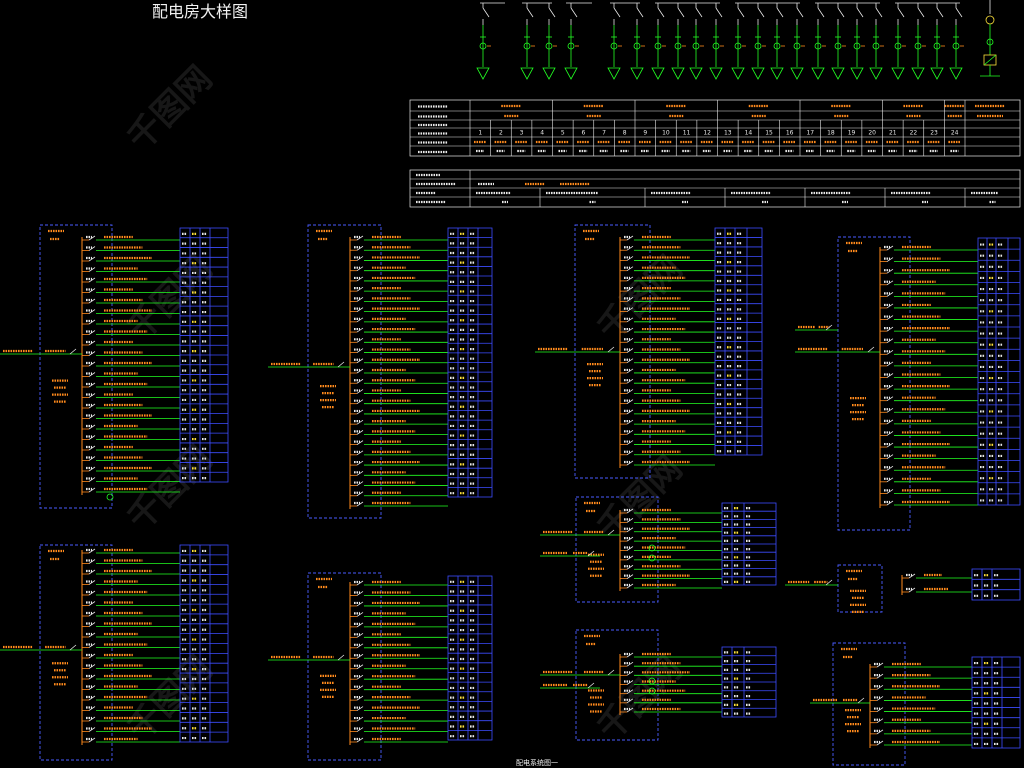 This screenshot has width=1024, height=768. What do you see at coordinates (625, 133) in the screenshot?
I see `column-number: 8` at bounding box center [625, 133].